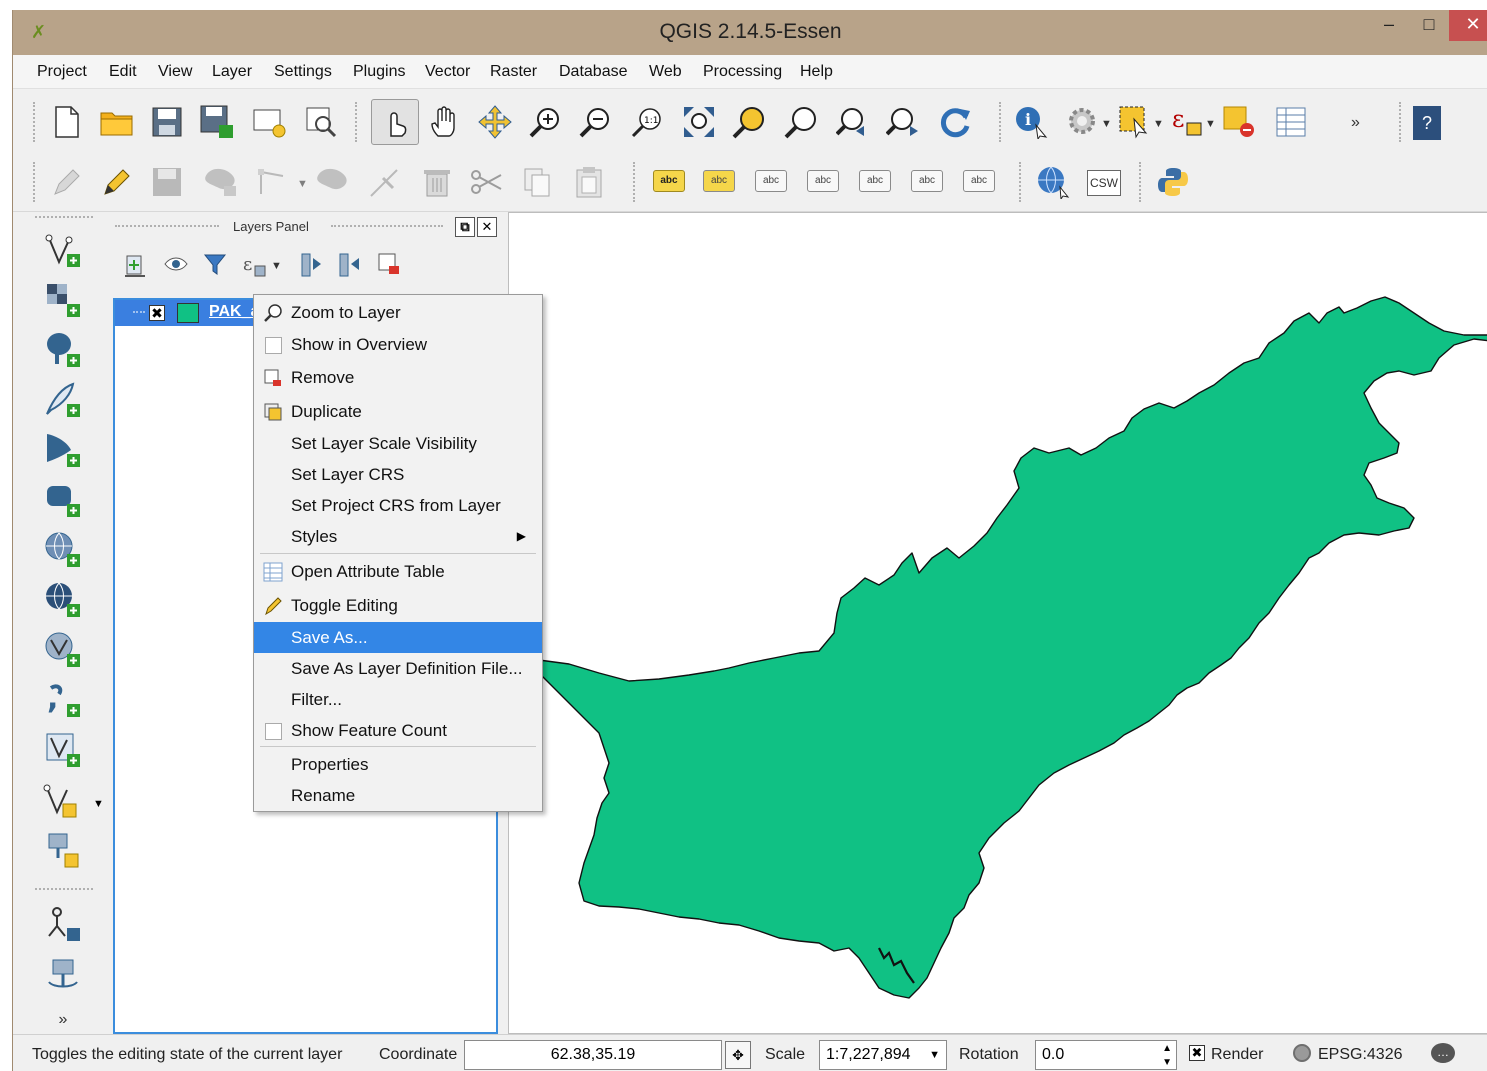  Describe the element at coordinates (1360, 1055) in the screenshot. I see `crs-status: EPSG:4326` at that location.